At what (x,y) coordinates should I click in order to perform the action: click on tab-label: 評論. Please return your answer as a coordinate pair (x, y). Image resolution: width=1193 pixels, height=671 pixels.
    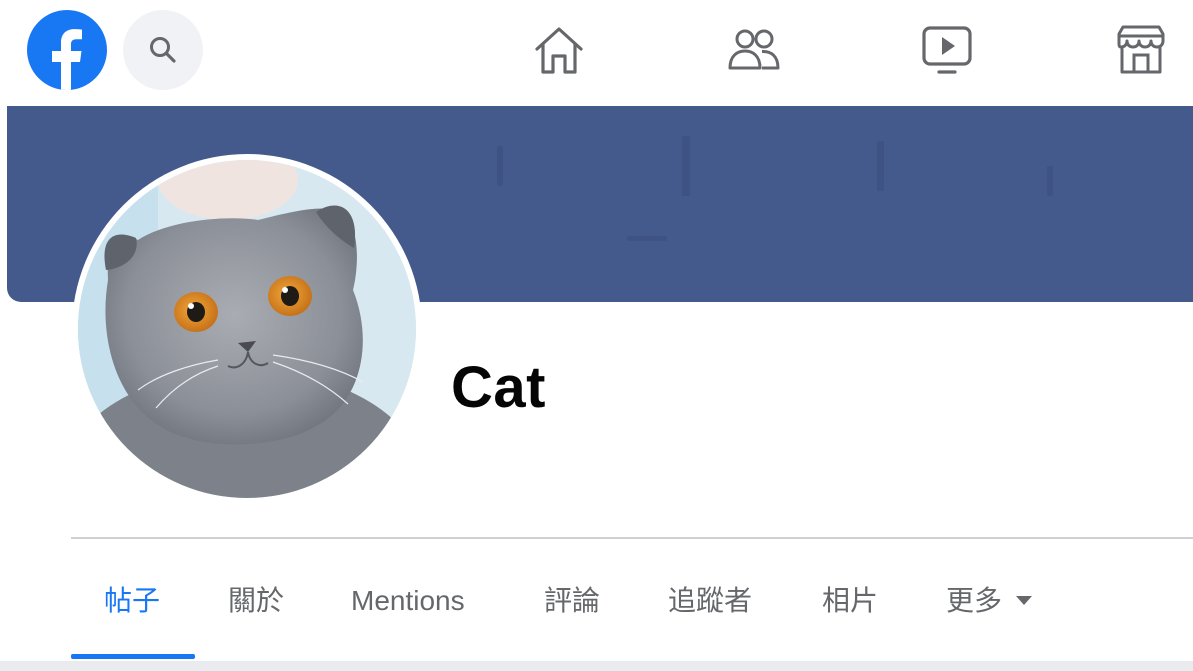
    Looking at the image, I should click on (572, 600).